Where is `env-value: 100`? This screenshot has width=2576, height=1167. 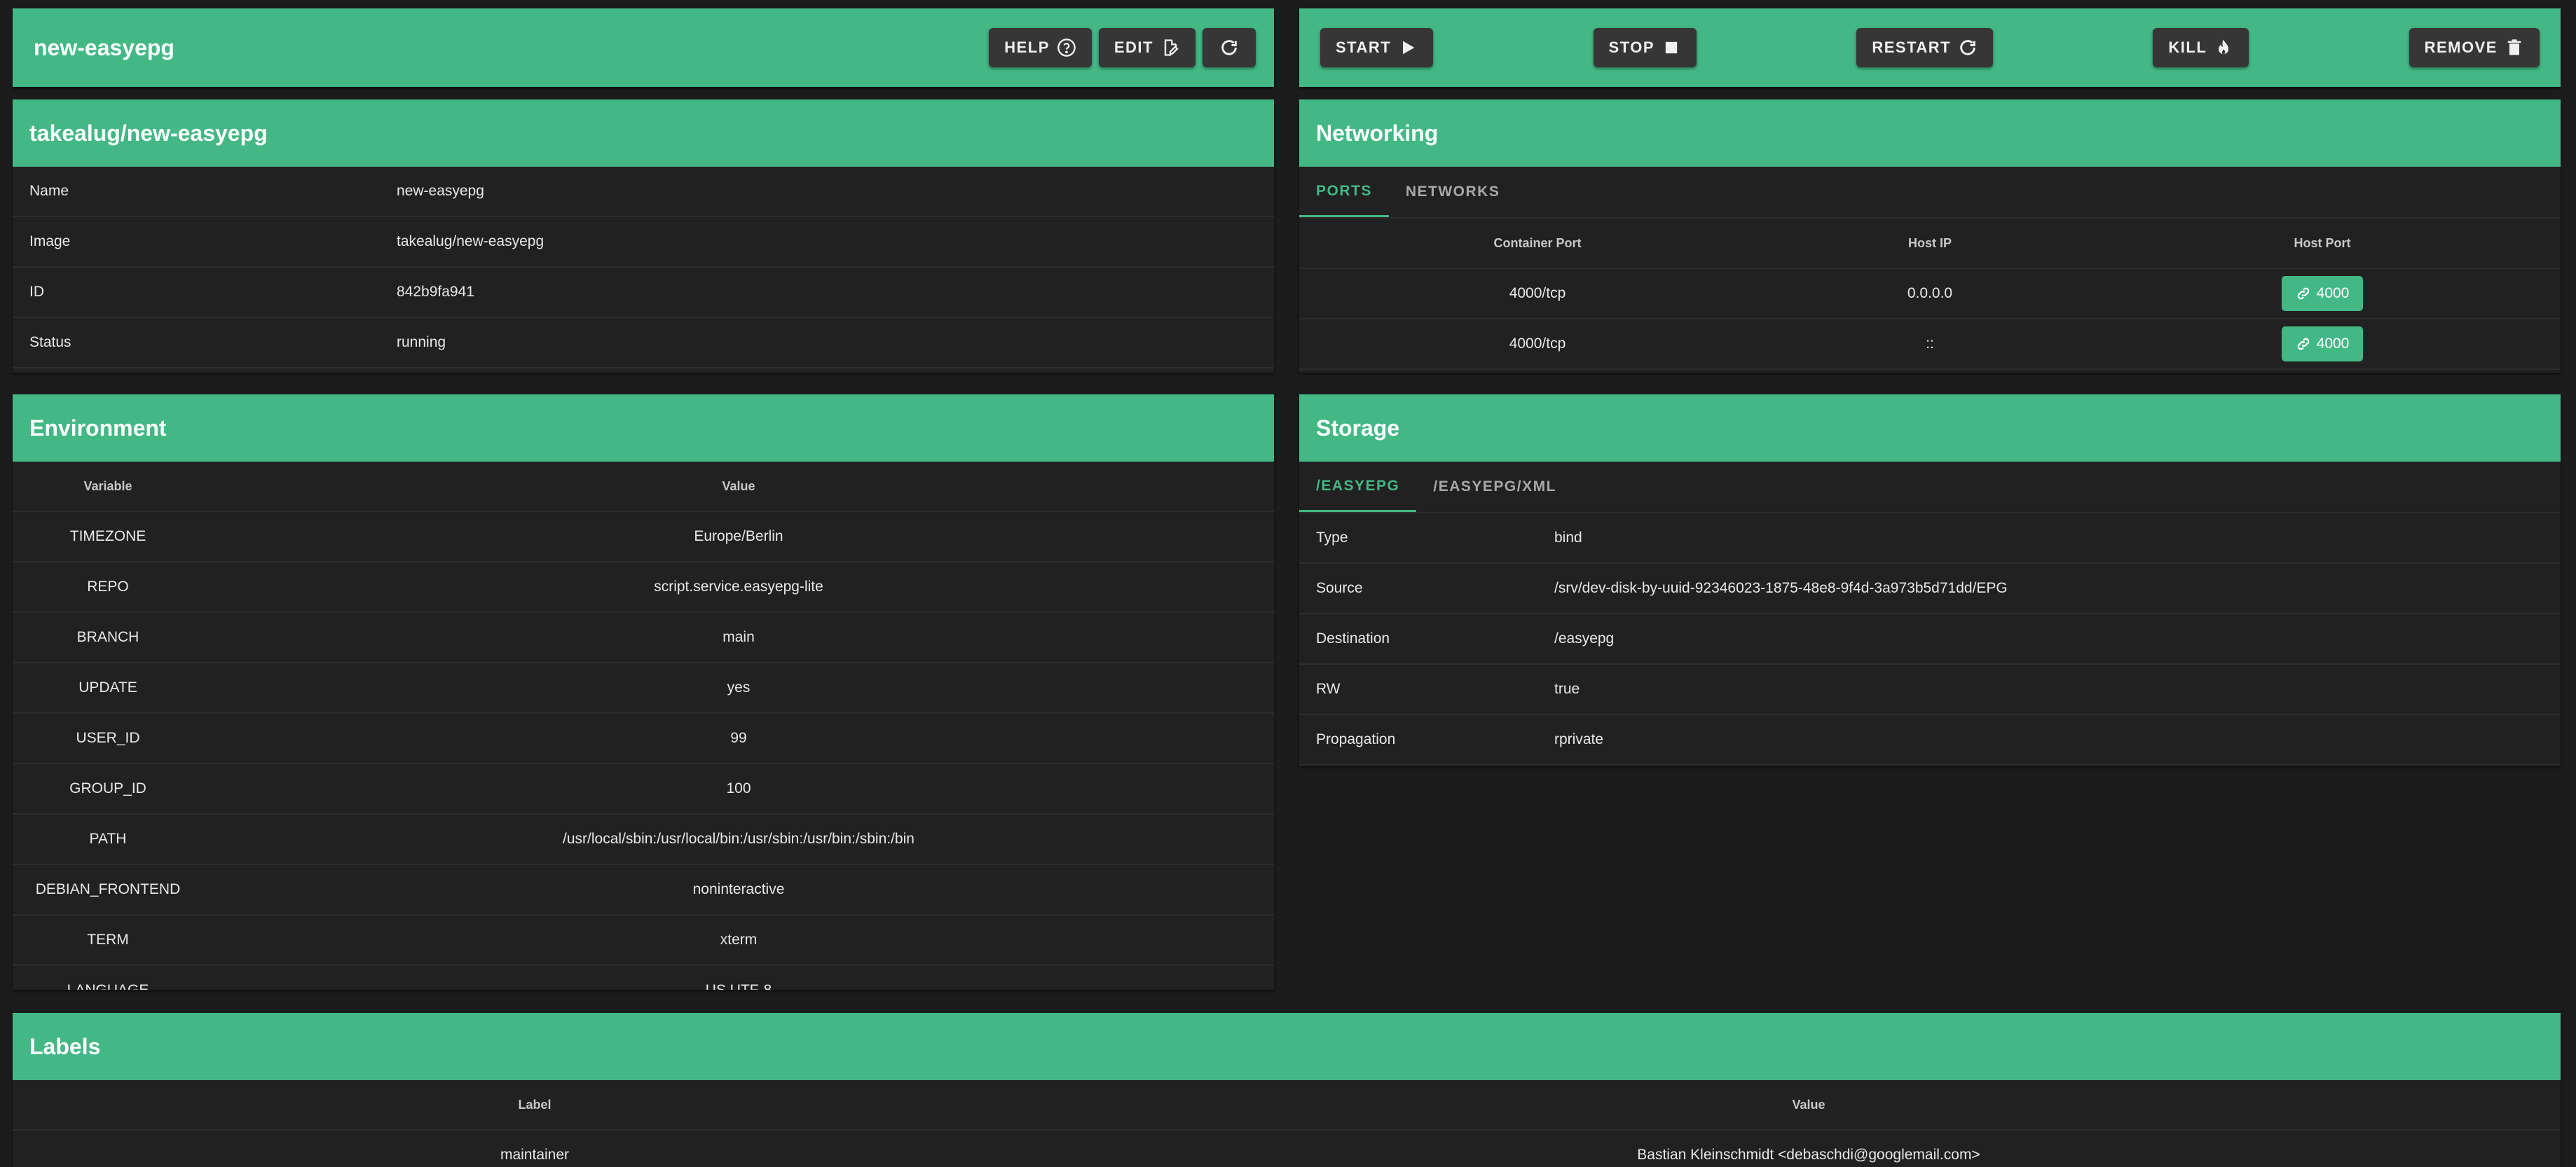 env-value: 100 is located at coordinates (738, 788).